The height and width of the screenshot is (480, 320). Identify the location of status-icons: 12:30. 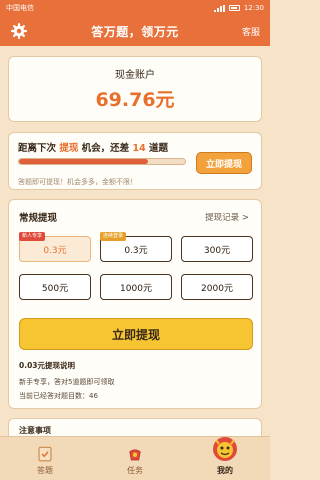
(238, 8).